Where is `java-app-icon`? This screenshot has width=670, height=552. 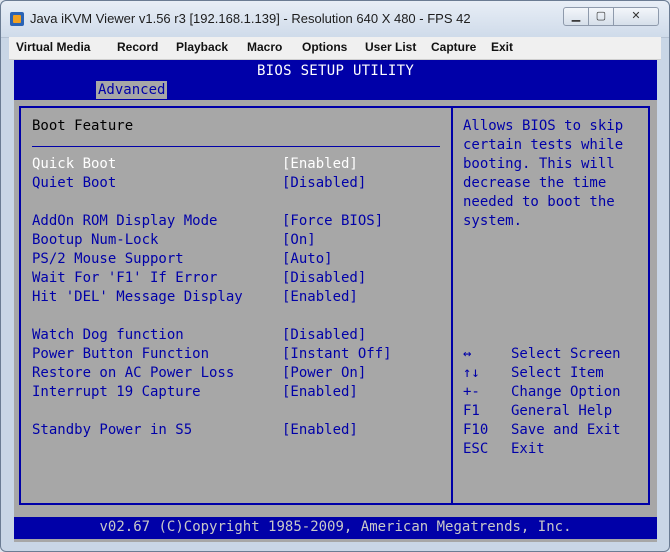 java-app-icon is located at coordinates (17, 19).